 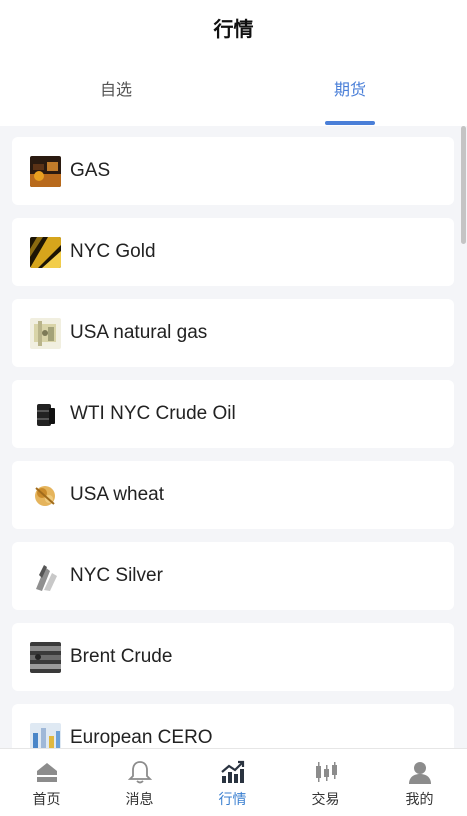 I want to click on nav-label: 首页, so click(x=46, y=799).